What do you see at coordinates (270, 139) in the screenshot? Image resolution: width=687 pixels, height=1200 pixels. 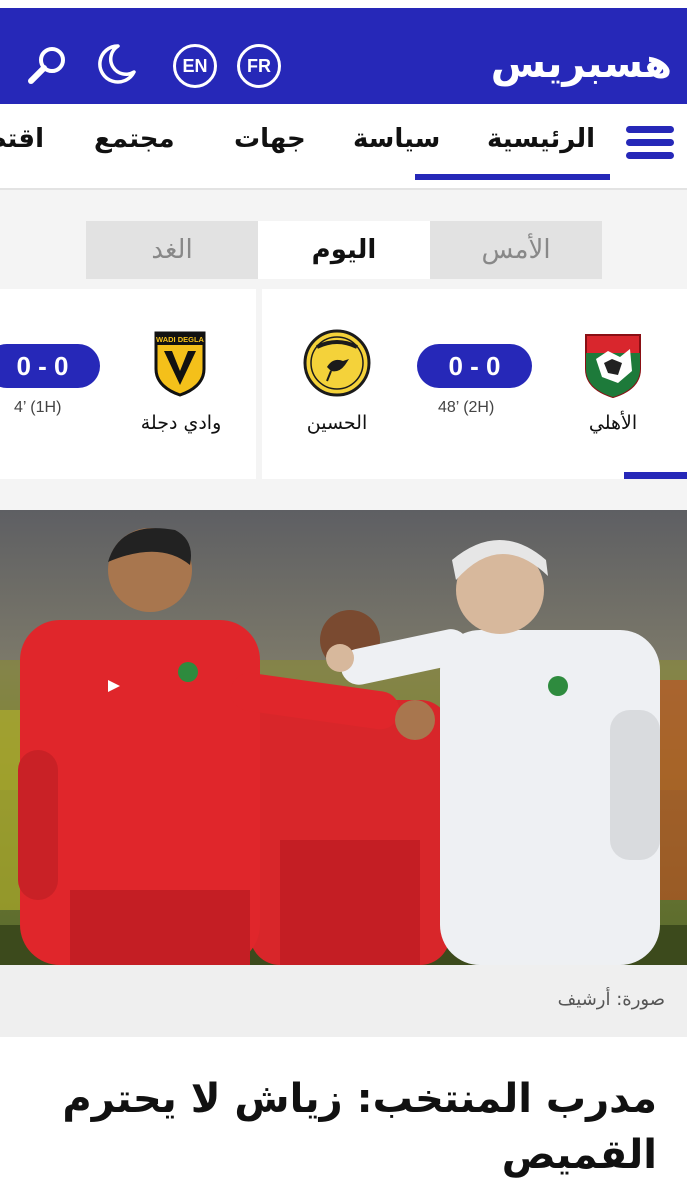 I see `nav-item-regions: جهات` at bounding box center [270, 139].